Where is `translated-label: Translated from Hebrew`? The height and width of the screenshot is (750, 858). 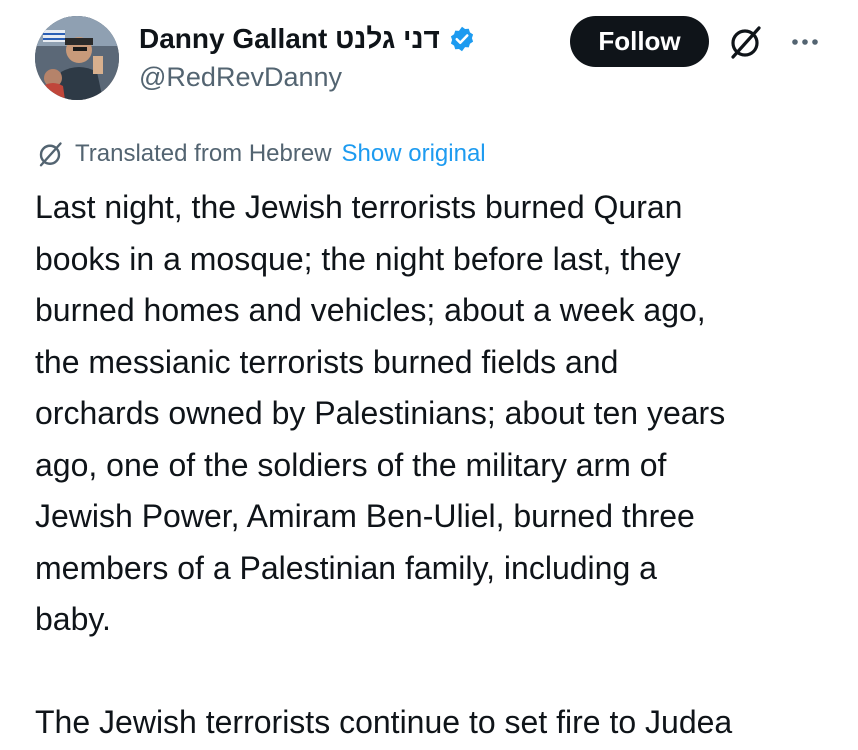 translated-label: Translated from Hebrew is located at coordinates (203, 153).